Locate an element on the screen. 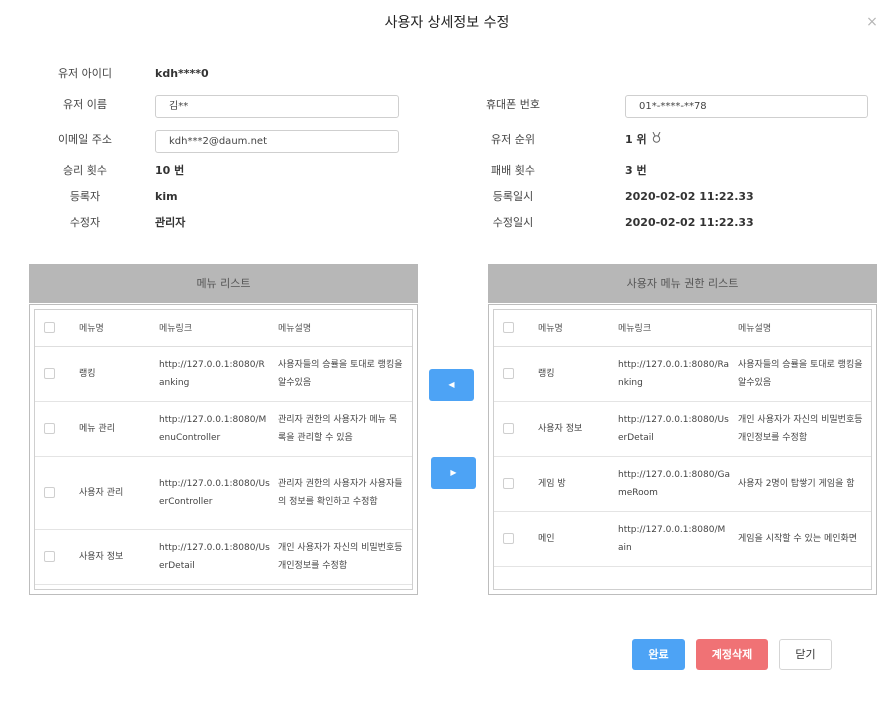 The image size is (894, 703). modal-title: 사용자 상세정보 수정 is located at coordinates (447, 23).